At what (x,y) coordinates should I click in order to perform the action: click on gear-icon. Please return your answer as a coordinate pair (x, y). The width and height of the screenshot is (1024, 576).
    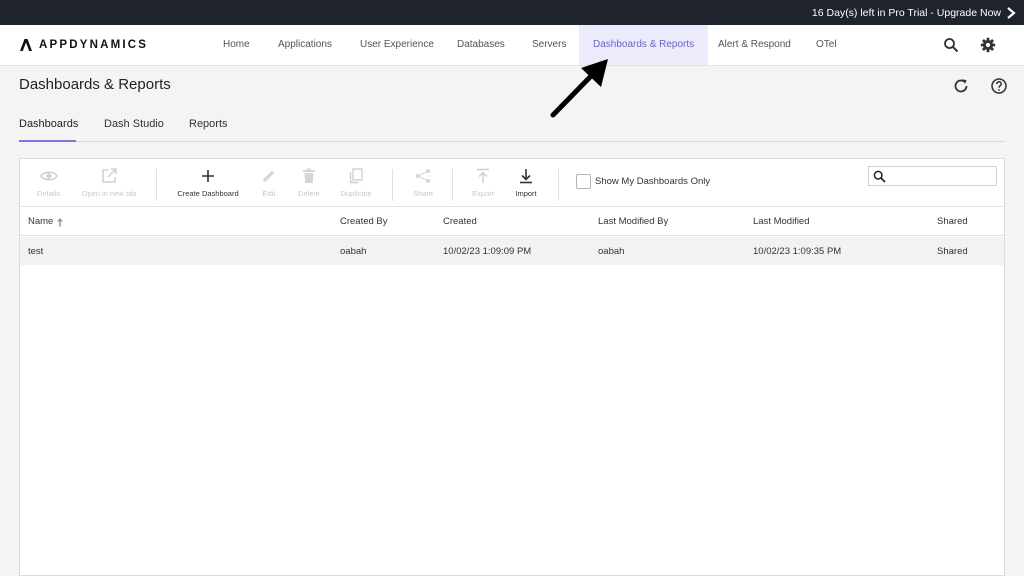
    Looking at the image, I should click on (988, 45).